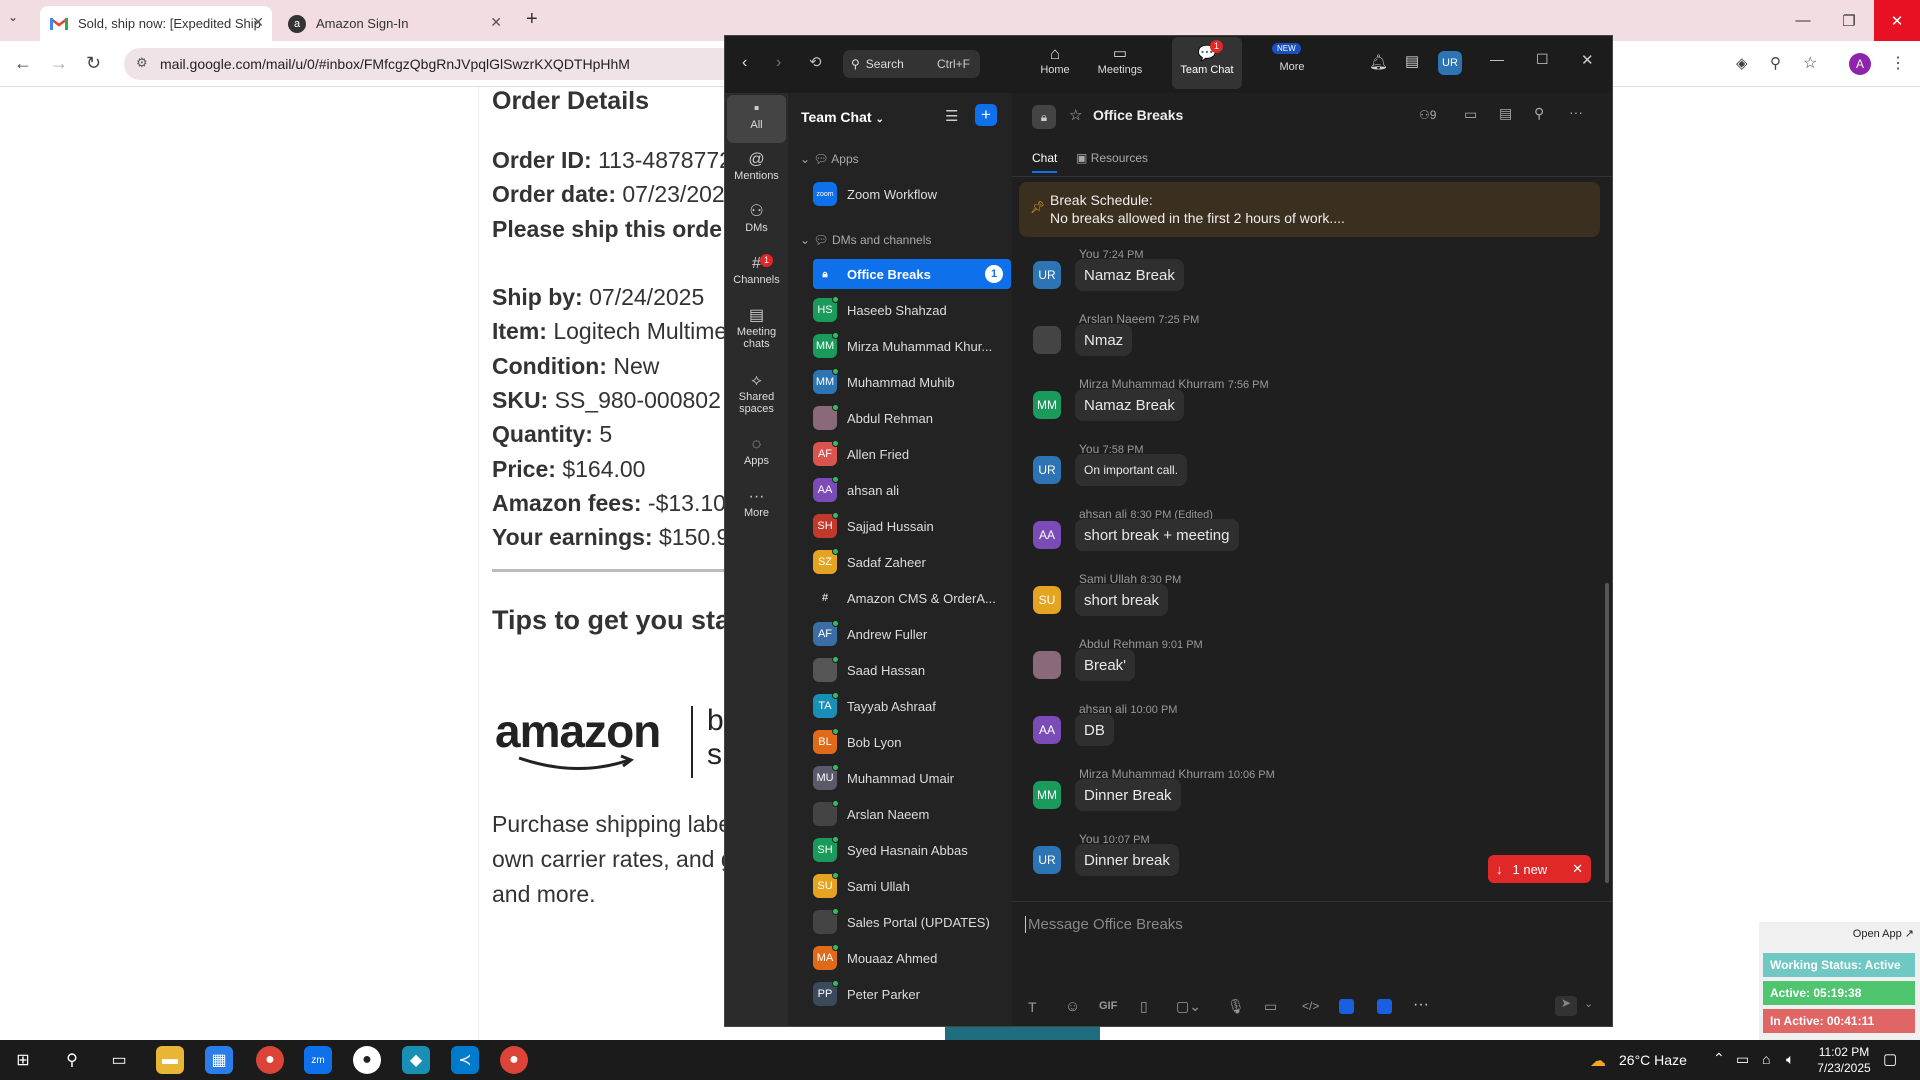  Describe the element at coordinates (778, 63) in the screenshot. I see `forward-icon: ›` at that location.